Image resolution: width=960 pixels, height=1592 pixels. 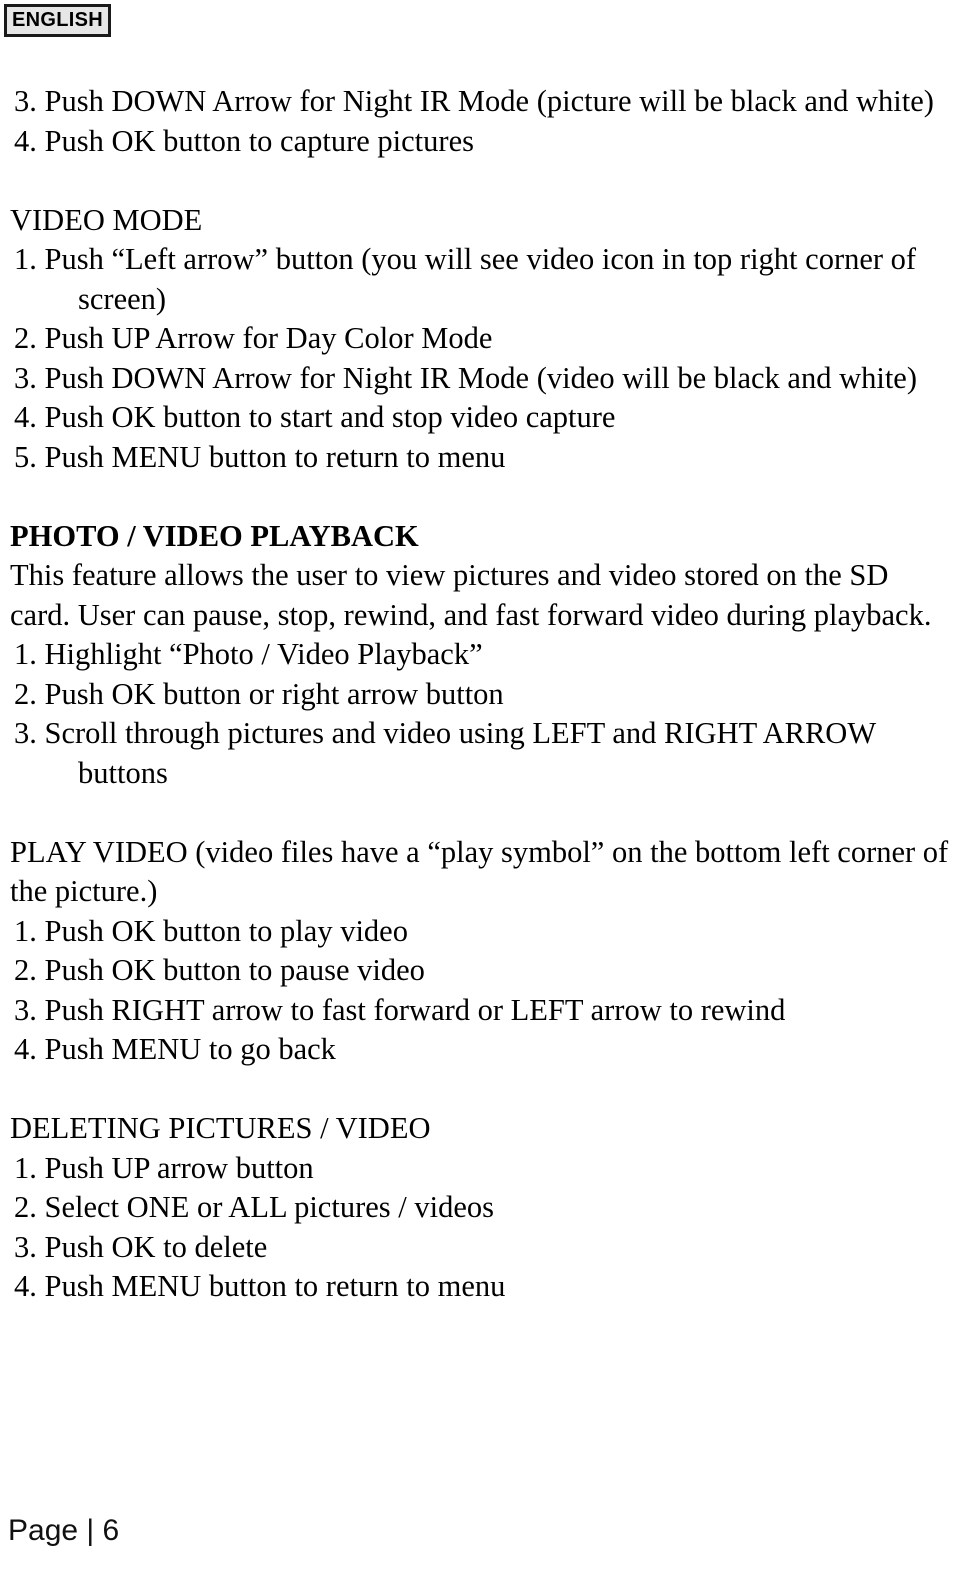 What do you see at coordinates (244, 140) in the screenshot?
I see `list-item: 4. Push OK button to capture pictures` at bounding box center [244, 140].